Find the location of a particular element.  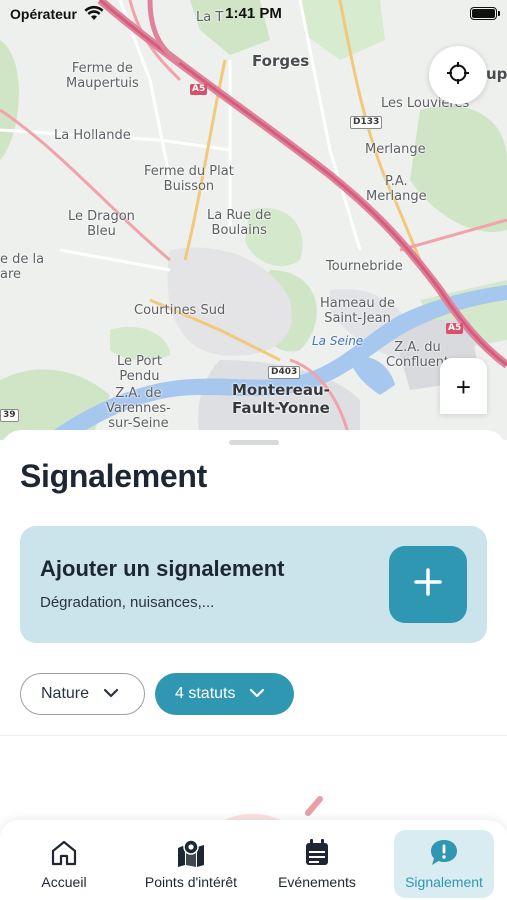

map-label: up is located at coordinates (496, 74).